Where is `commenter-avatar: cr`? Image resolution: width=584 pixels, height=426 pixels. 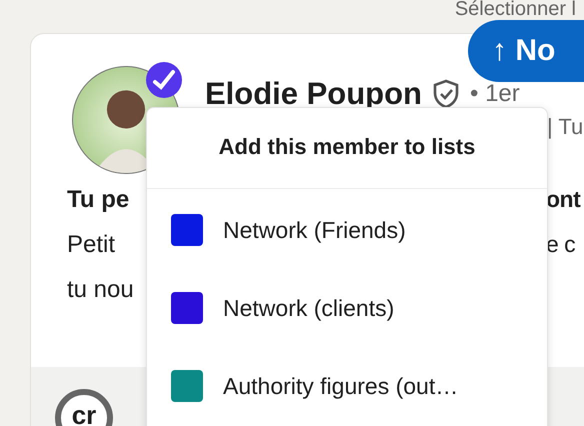
commenter-avatar: cr is located at coordinates (84, 407).